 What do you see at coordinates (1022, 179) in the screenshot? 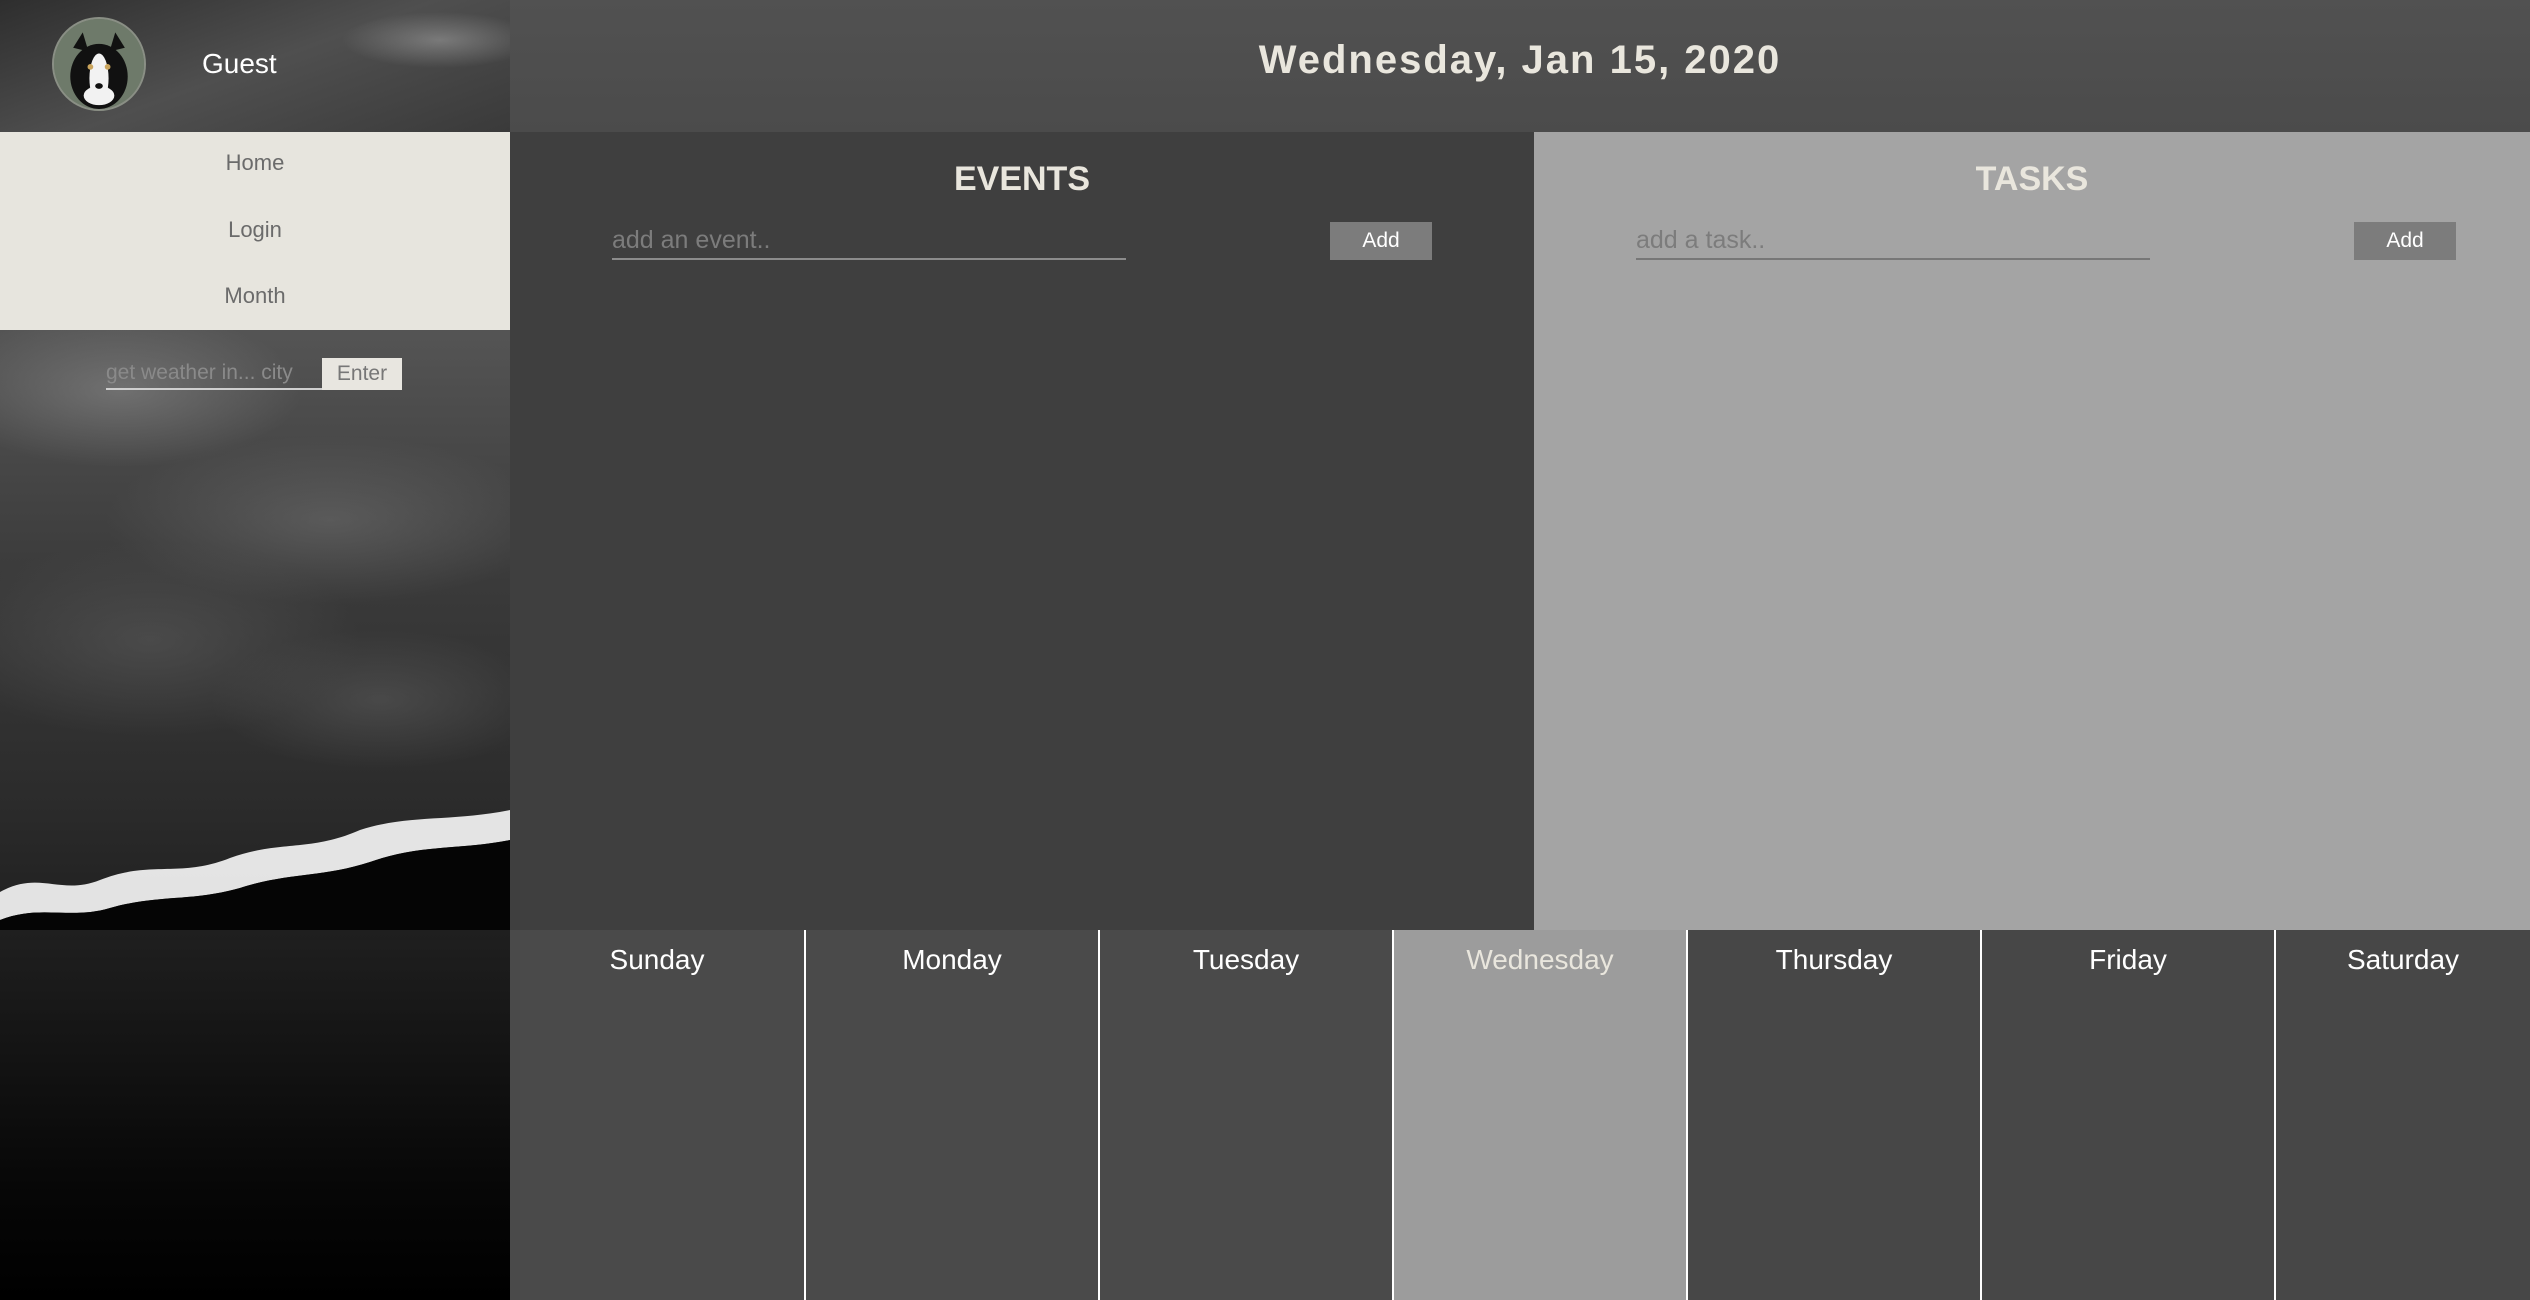
I see `events-title: EVENTS` at bounding box center [1022, 179].